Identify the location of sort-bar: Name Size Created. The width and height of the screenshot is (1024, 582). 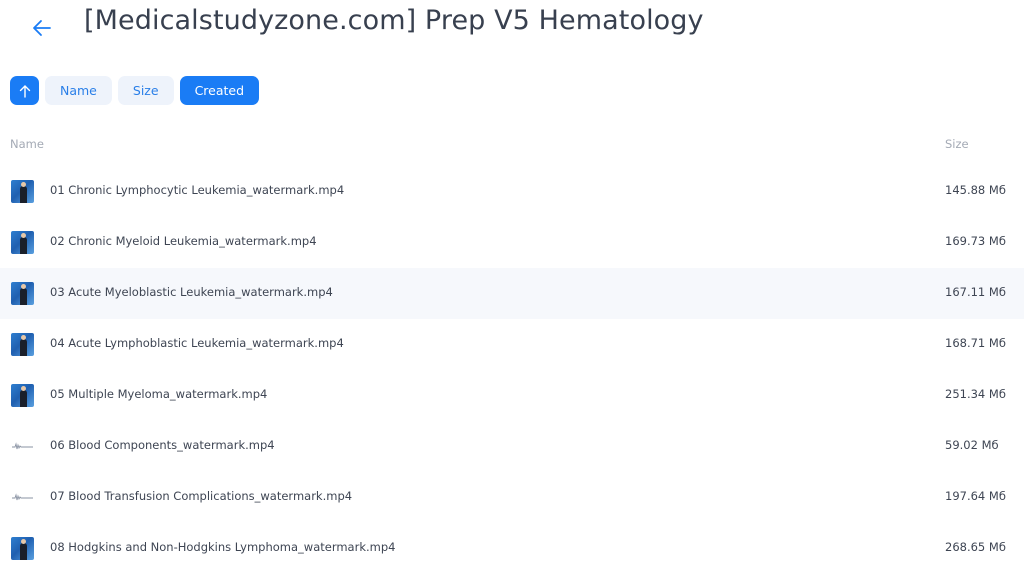
(135, 91).